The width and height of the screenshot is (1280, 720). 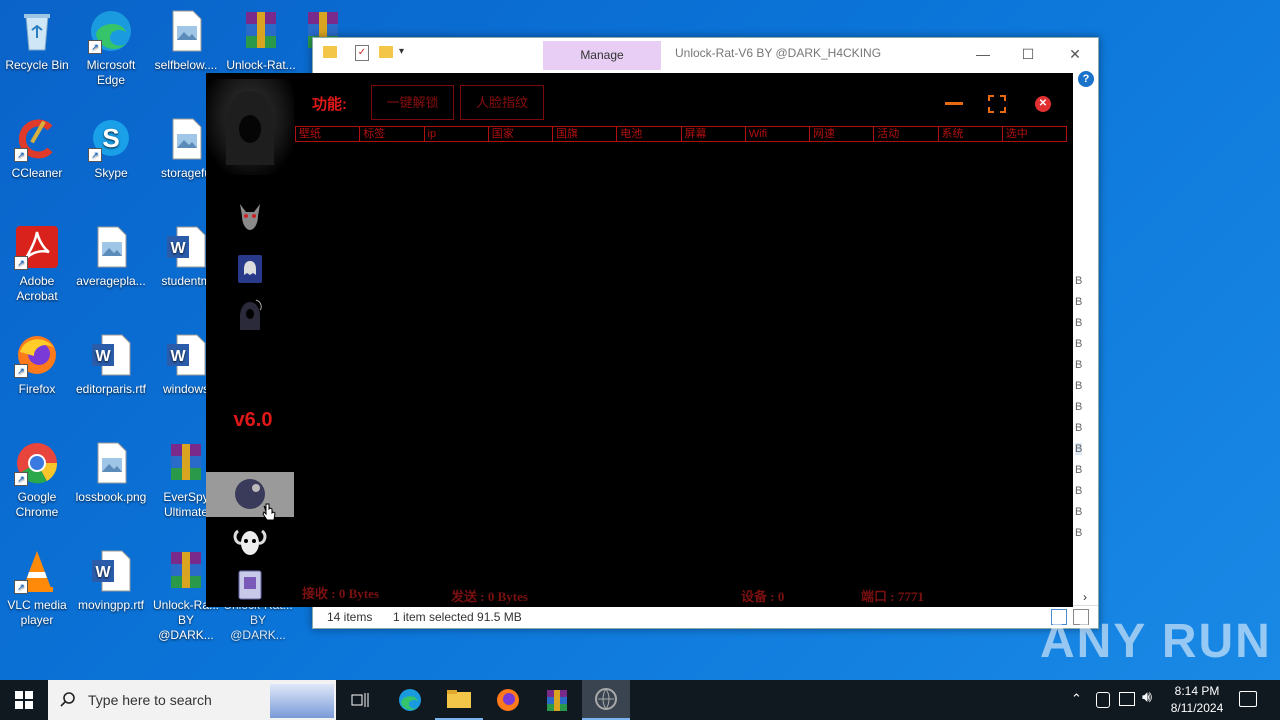 What do you see at coordinates (250, 340) in the screenshot?
I see `sidebar: v6.0` at bounding box center [250, 340].